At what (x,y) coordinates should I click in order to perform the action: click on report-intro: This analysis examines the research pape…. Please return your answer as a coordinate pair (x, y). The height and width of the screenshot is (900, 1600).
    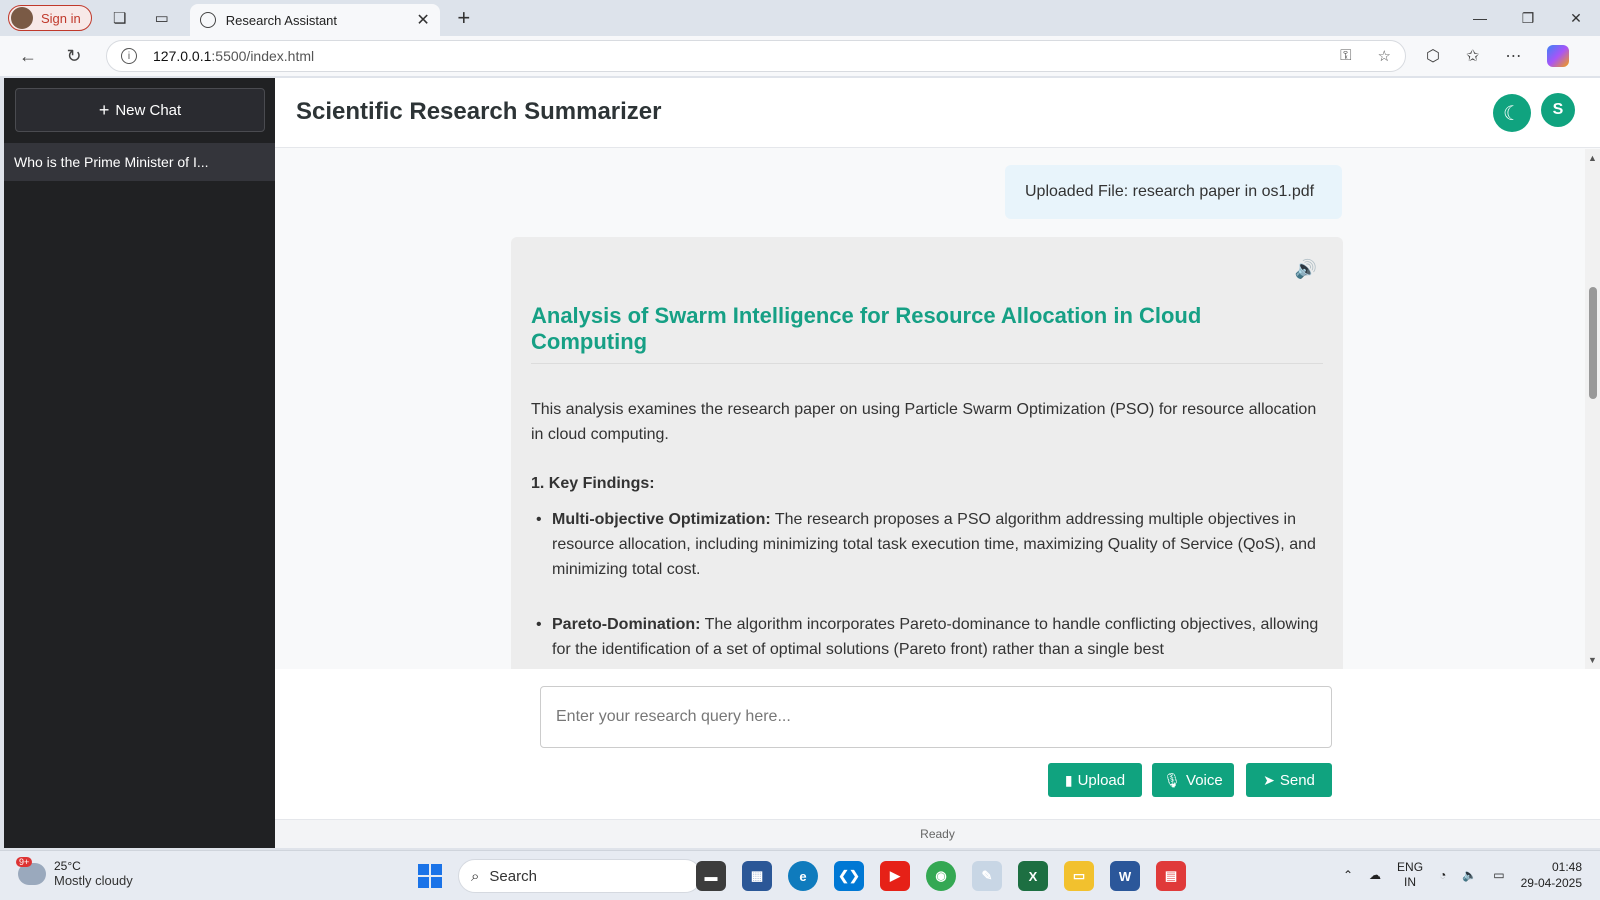
    Looking at the image, I should click on (924, 422).